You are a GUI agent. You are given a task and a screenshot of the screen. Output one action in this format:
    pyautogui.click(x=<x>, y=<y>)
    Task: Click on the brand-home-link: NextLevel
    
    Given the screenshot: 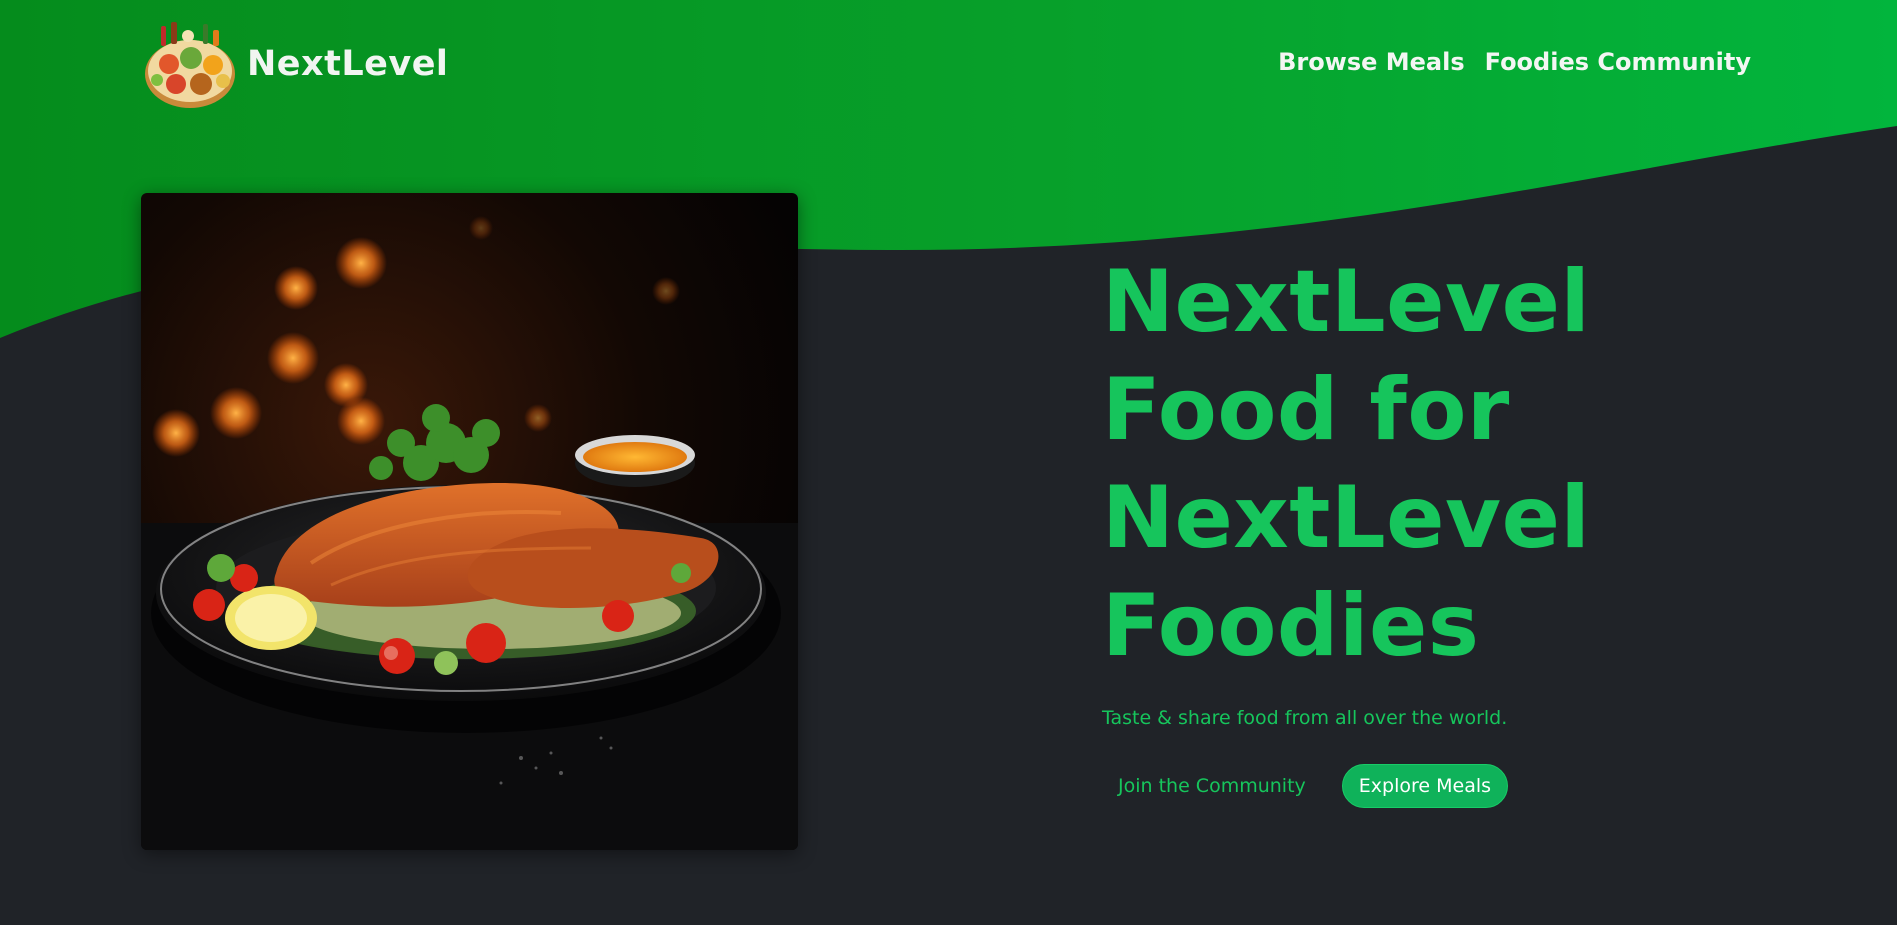 What is the action you would take?
    pyautogui.click(x=295, y=64)
    